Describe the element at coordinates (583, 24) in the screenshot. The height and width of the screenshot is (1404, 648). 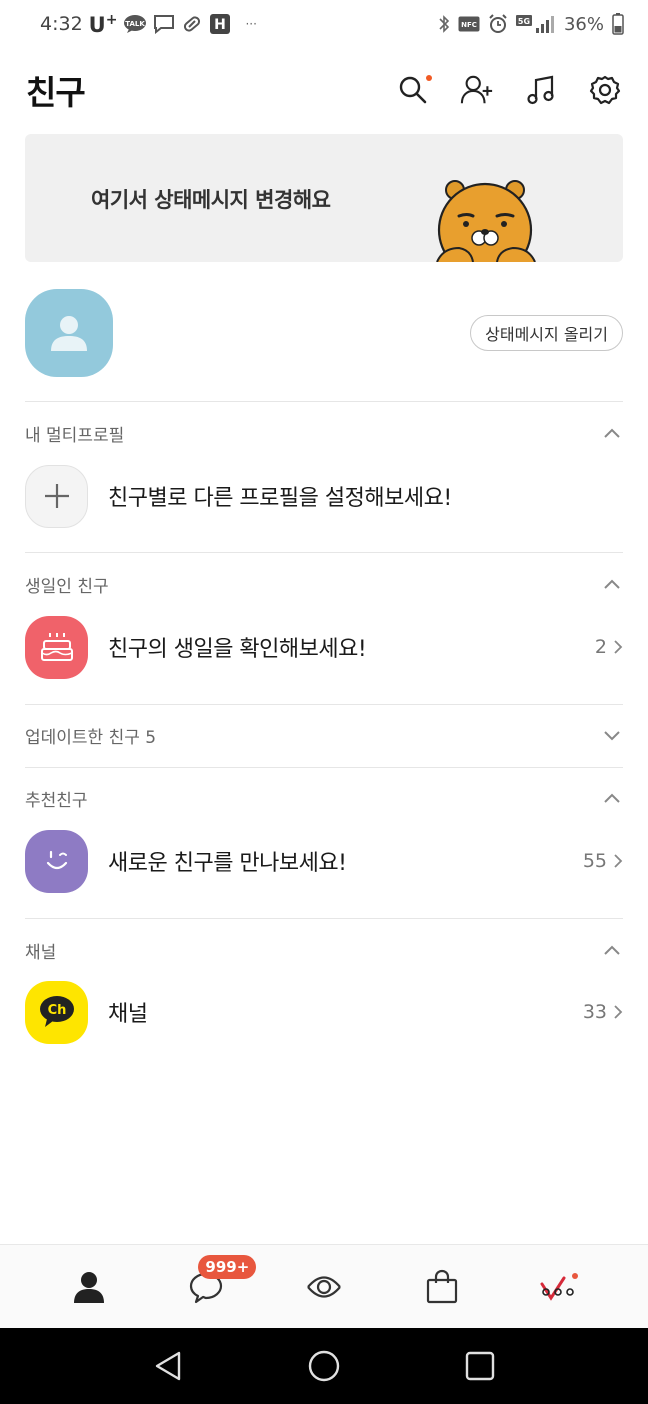
I see `battery-percent: 36%` at that location.